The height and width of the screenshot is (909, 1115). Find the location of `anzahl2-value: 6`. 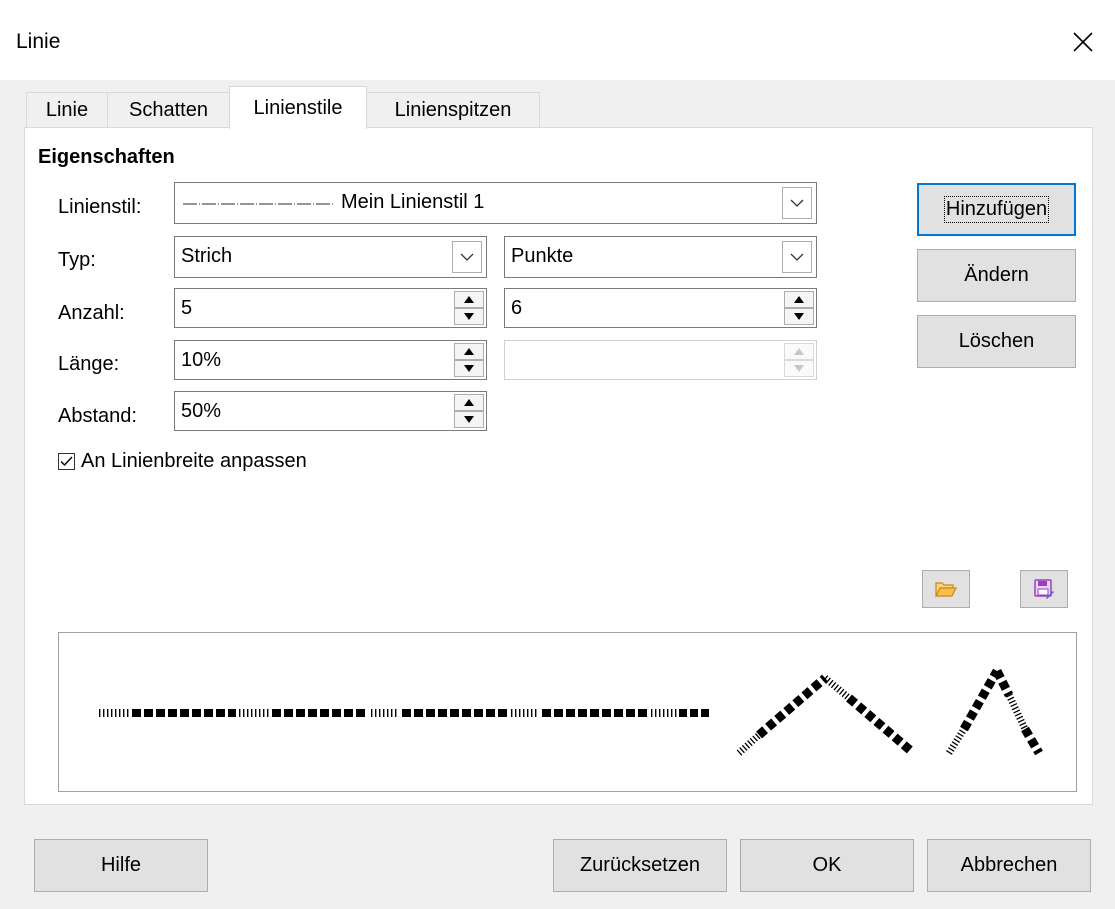

anzahl2-value: 6 is located at coordinates (517, 308).